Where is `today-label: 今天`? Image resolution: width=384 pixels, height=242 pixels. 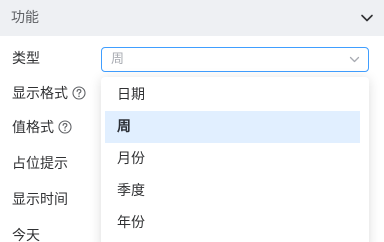
today-label: 今天 is located at coordinates (26, 235).